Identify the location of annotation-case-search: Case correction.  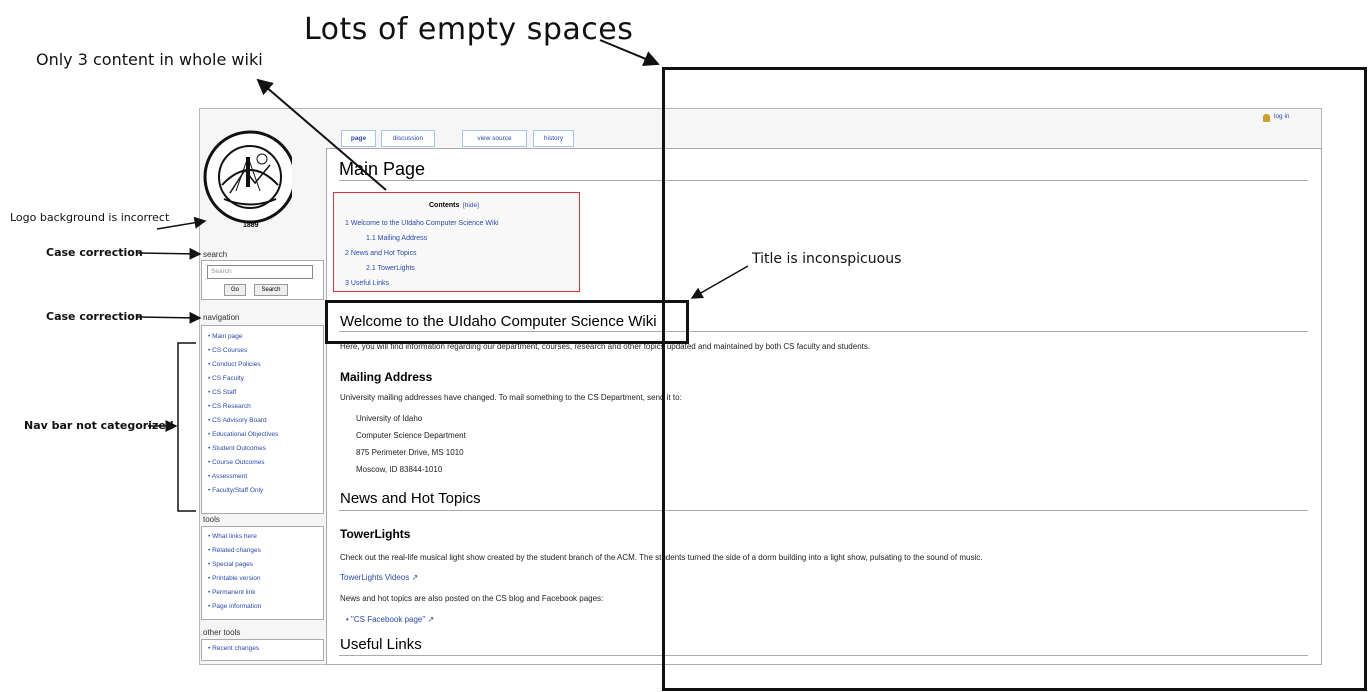
(94, 252).